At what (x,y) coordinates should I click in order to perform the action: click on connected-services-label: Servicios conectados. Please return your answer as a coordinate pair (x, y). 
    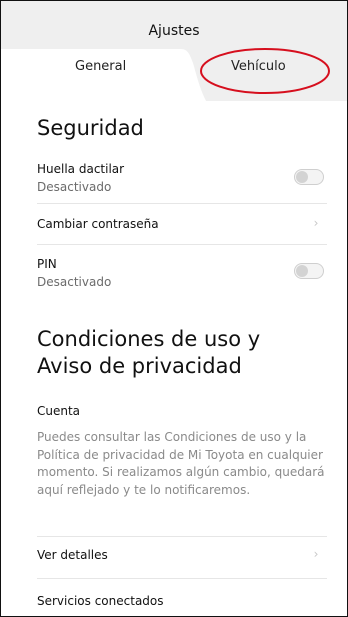
    Looking at the image, I should click on (100, 601).